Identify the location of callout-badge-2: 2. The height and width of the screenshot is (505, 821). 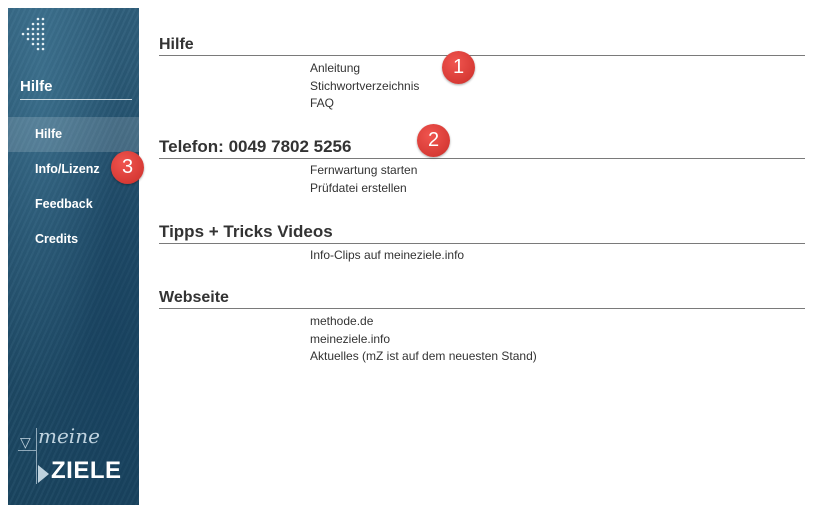
(433, 140).